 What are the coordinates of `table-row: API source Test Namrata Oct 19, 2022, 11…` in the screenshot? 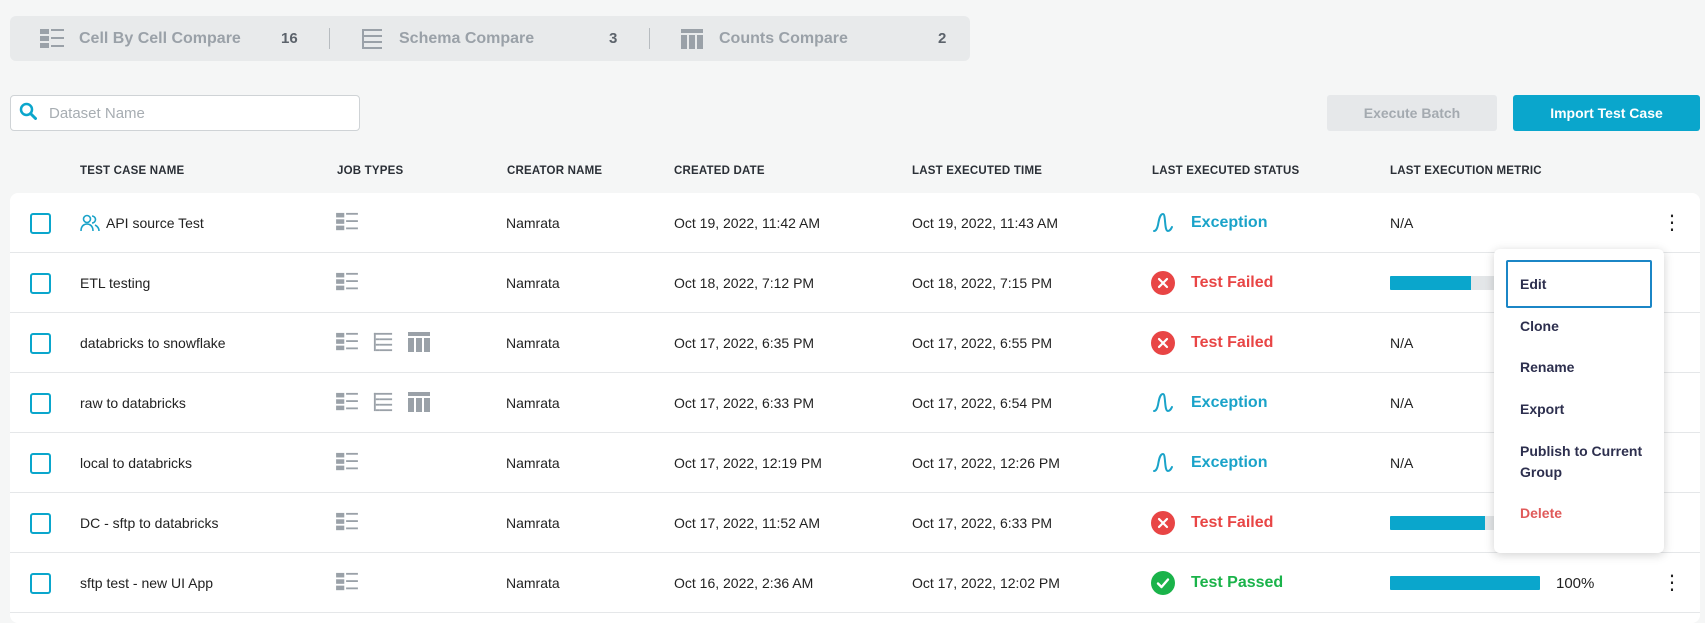 It's located at (855, 223).